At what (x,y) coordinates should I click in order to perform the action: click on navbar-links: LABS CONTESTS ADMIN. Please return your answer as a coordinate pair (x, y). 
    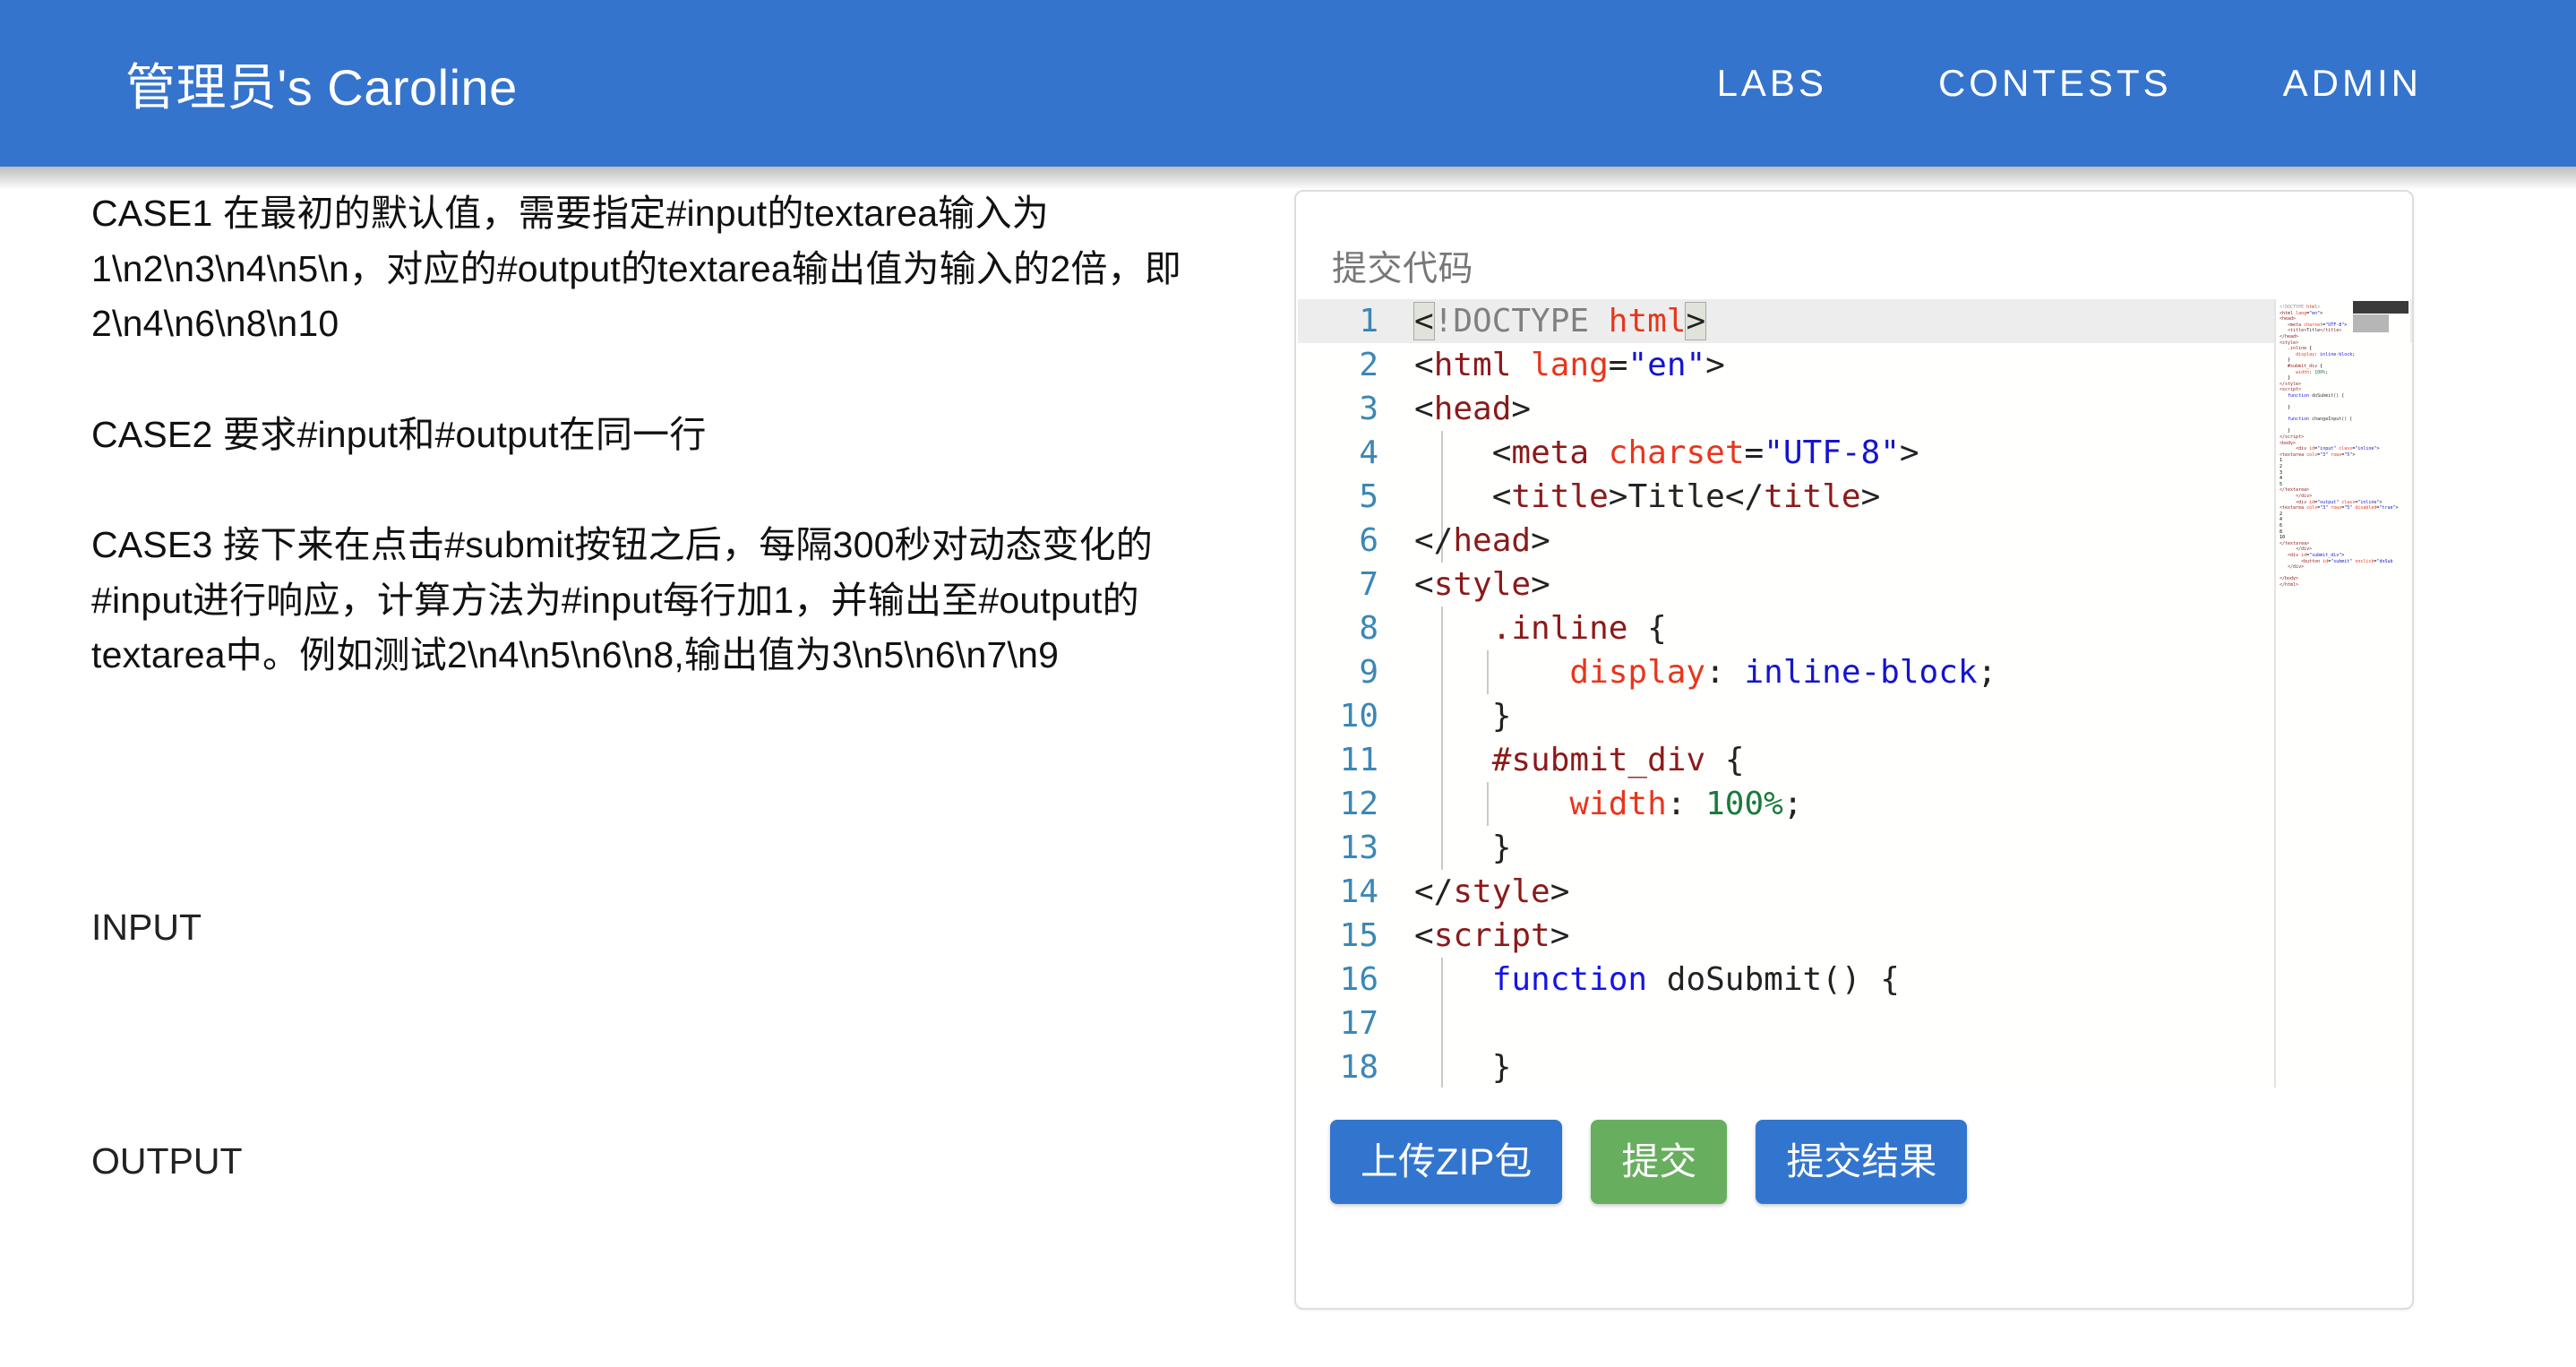
    Looking at the image, I should click on (2069, 83).